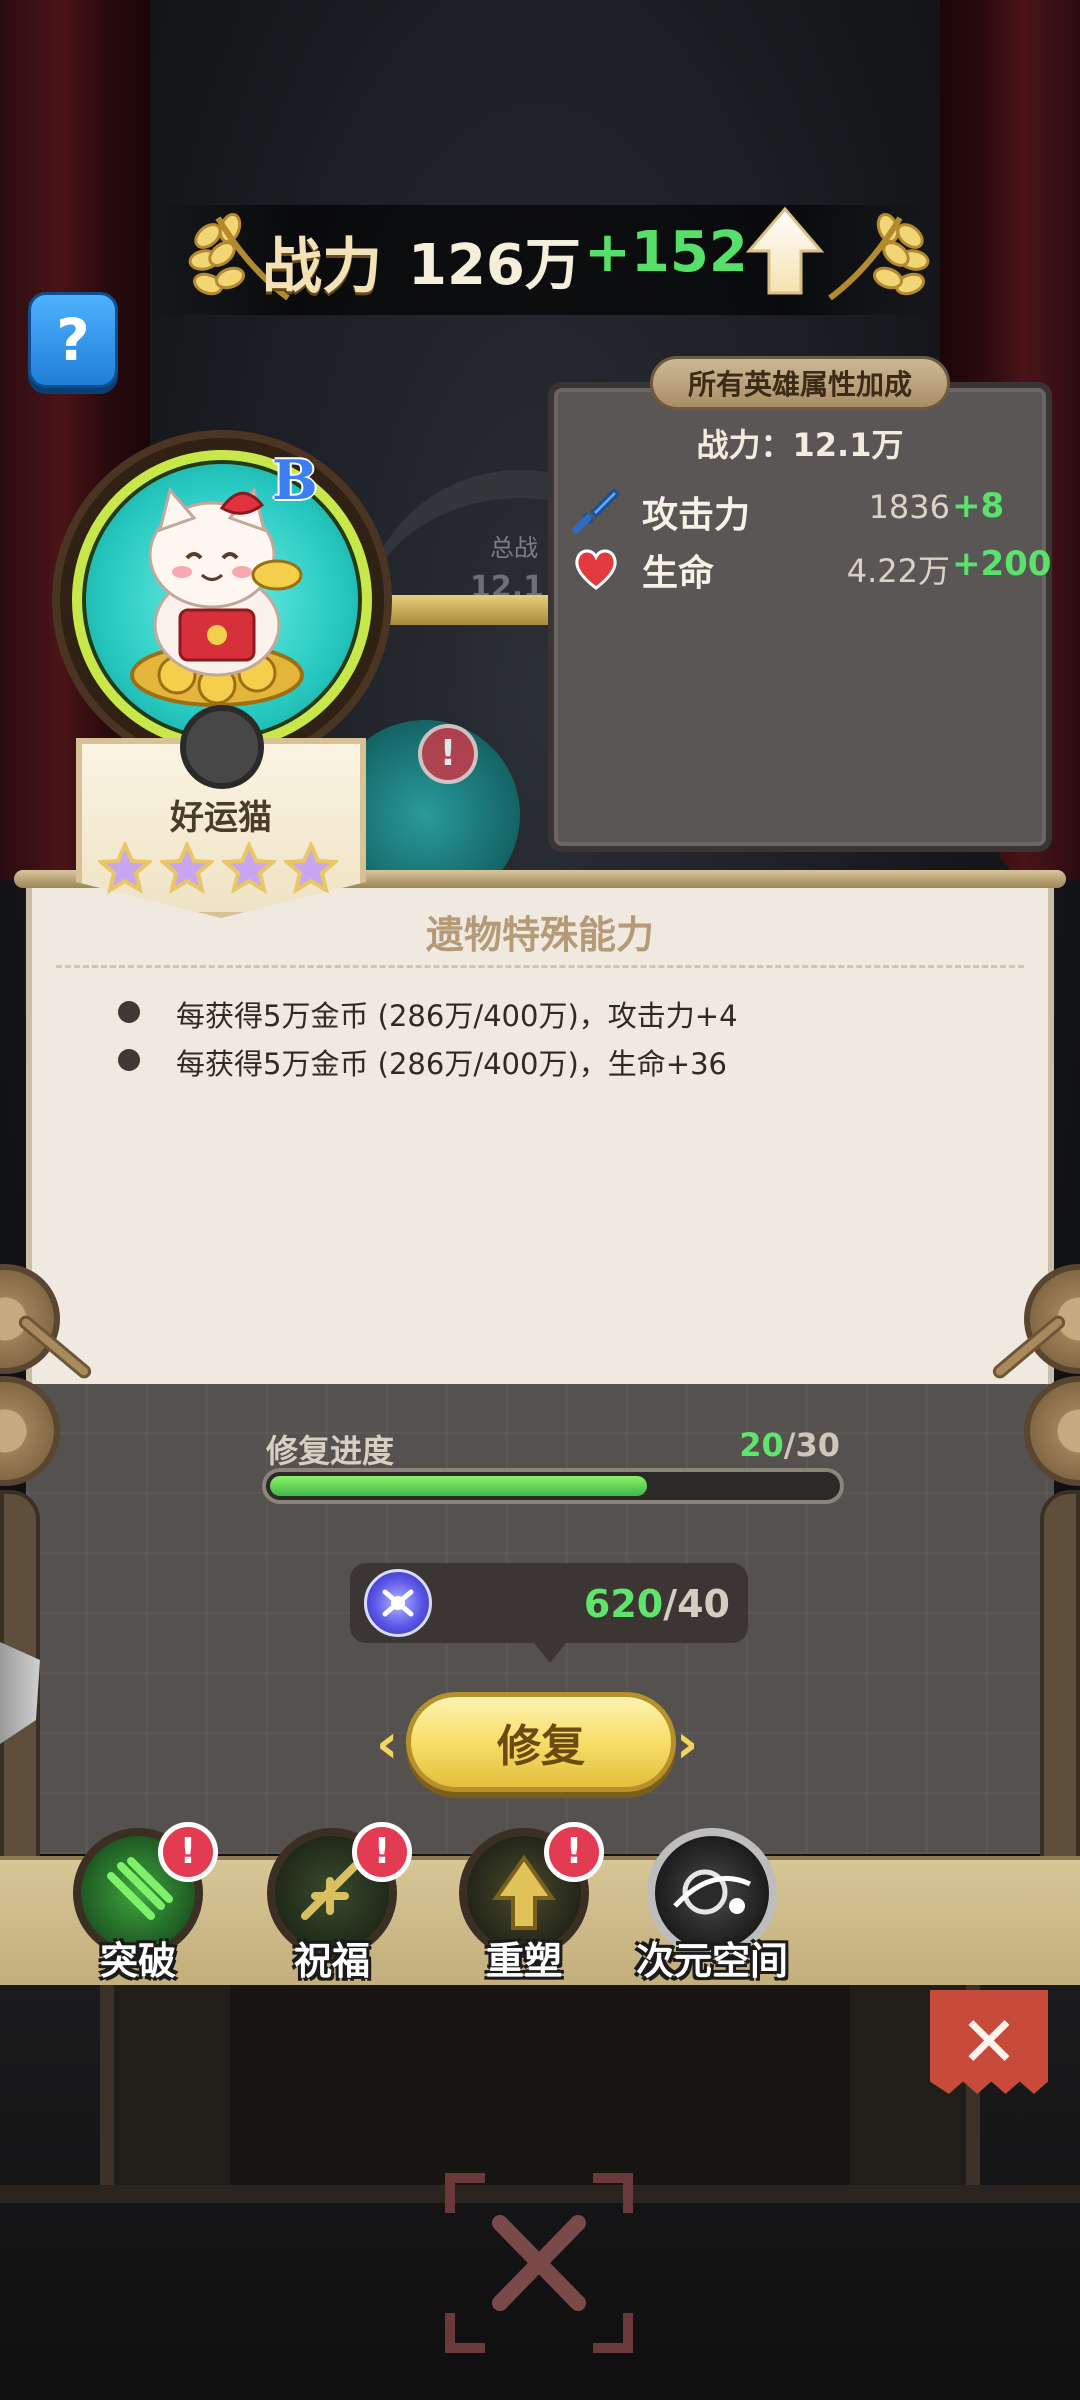 This screenshot has height=2400, width=1080. I want to click on repair-button-label: 修复, so click(541, 1746).